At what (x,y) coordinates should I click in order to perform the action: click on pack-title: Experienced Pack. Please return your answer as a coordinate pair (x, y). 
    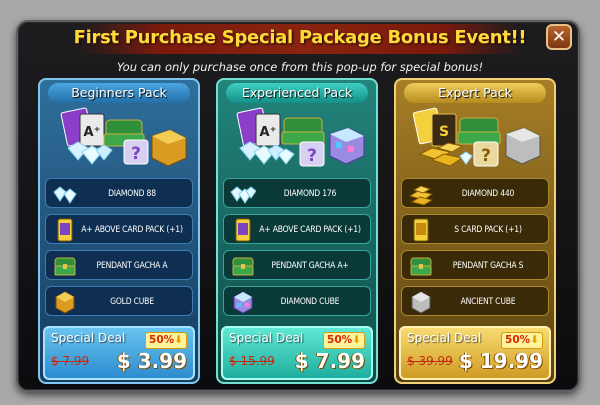
    Looking at the image, I should click on (297, 93).